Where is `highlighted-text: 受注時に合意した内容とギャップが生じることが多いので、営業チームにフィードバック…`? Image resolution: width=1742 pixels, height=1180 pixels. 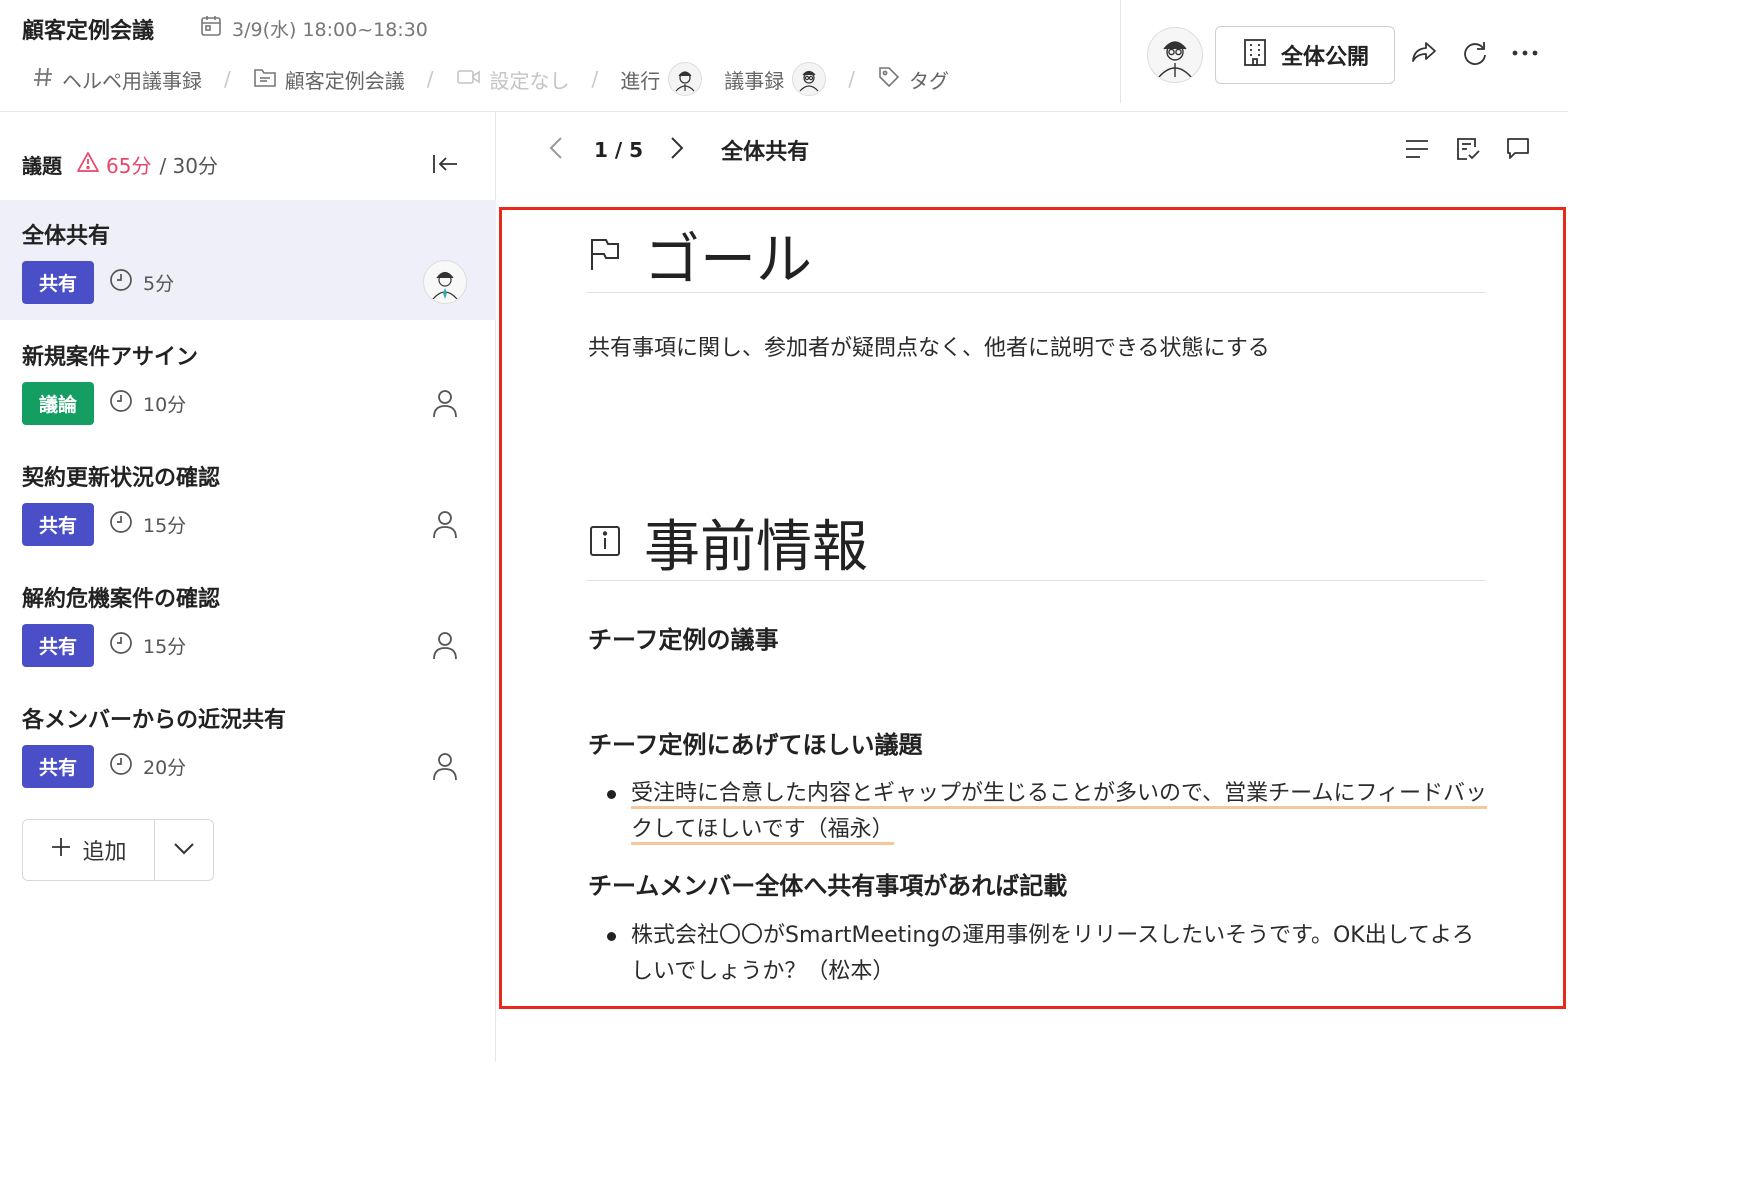
highlighted-text: 受注時に合意した内容とギャップが生じることが多いので、営業チームにフィードバック… is located at coordinates (1059, 813).